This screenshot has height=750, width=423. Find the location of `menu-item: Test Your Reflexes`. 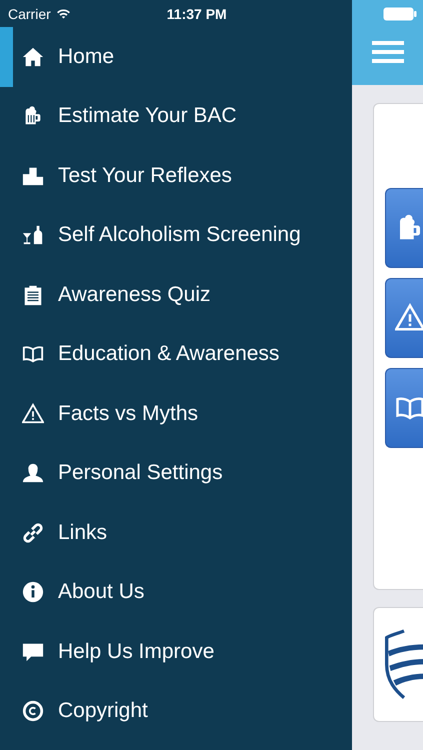

menu-item: Test Your Reflexes is located at coordinates (176, 176).